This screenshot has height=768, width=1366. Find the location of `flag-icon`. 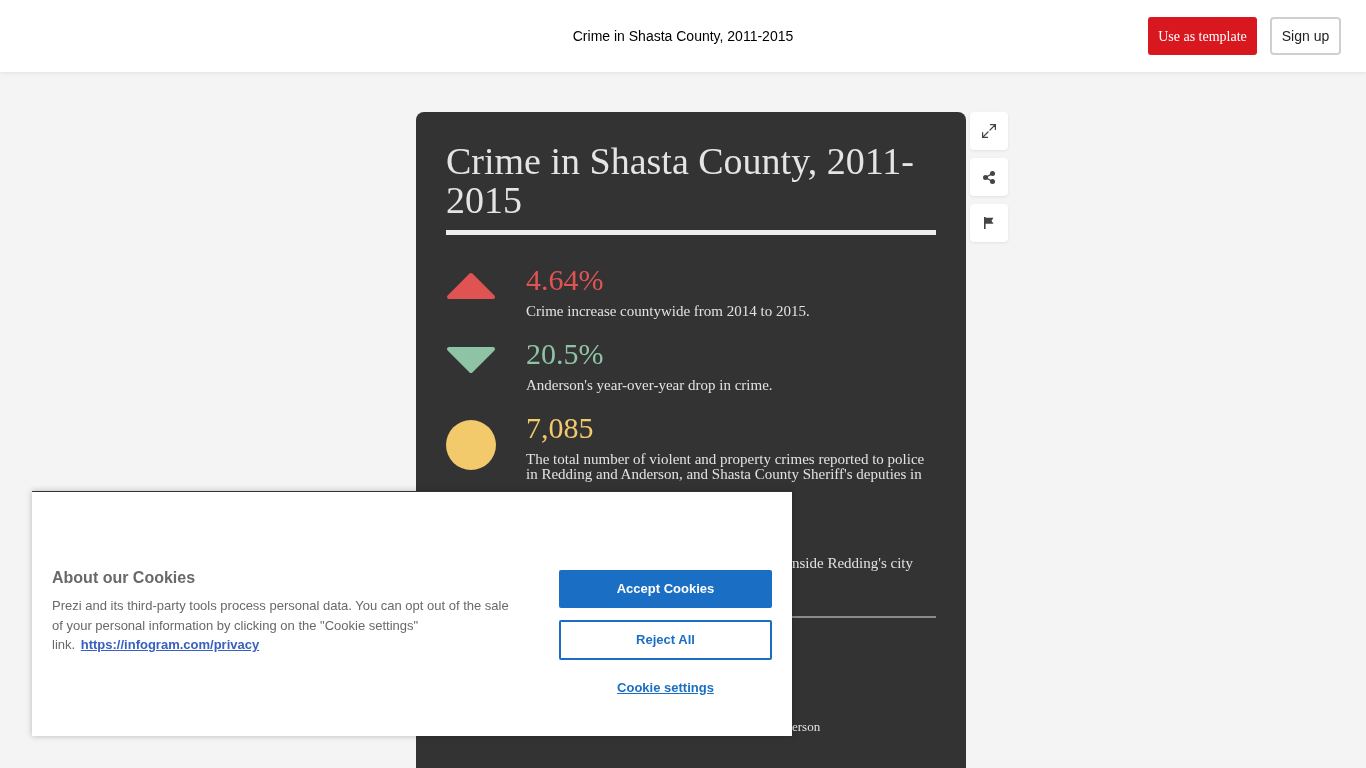

flag-icon is located at coordinates (989, 223).